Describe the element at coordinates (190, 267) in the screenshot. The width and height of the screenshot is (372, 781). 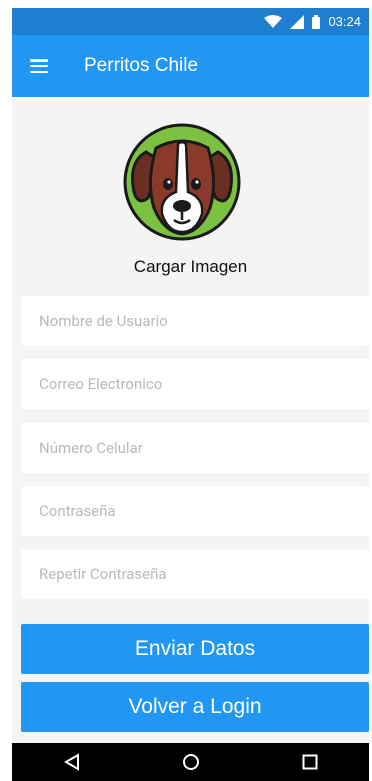
I see `upload-image-label: Cargar Imagen` at that location.